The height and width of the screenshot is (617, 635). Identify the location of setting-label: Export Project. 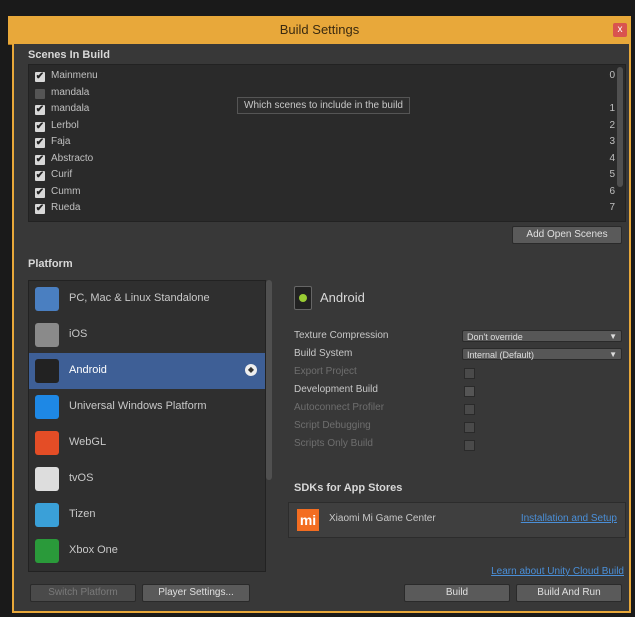
(325, 371).